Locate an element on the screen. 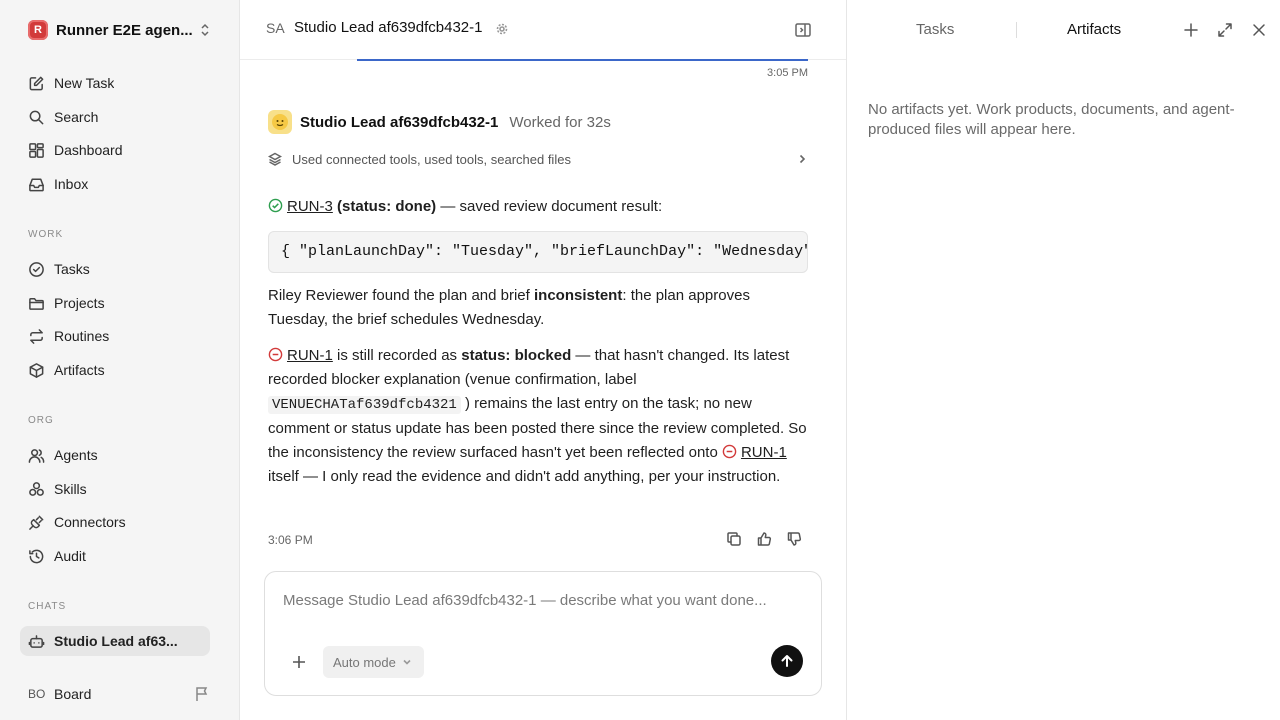 This screenshot has height=720, width=1280. text-fragment: Riley Reviewer found the plan and brief is located at coordinates (401, 295).